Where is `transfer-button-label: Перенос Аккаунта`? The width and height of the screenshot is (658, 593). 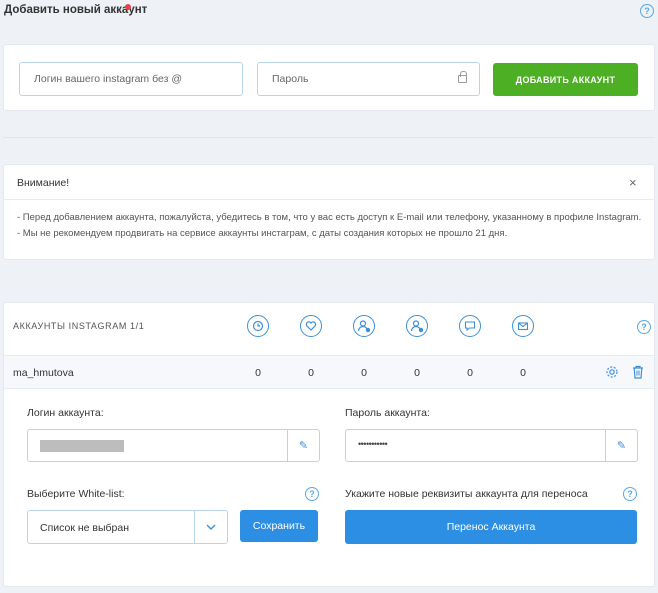
transfer-button-label: Перенос Аккаунта is located at coordinates (491, 527).